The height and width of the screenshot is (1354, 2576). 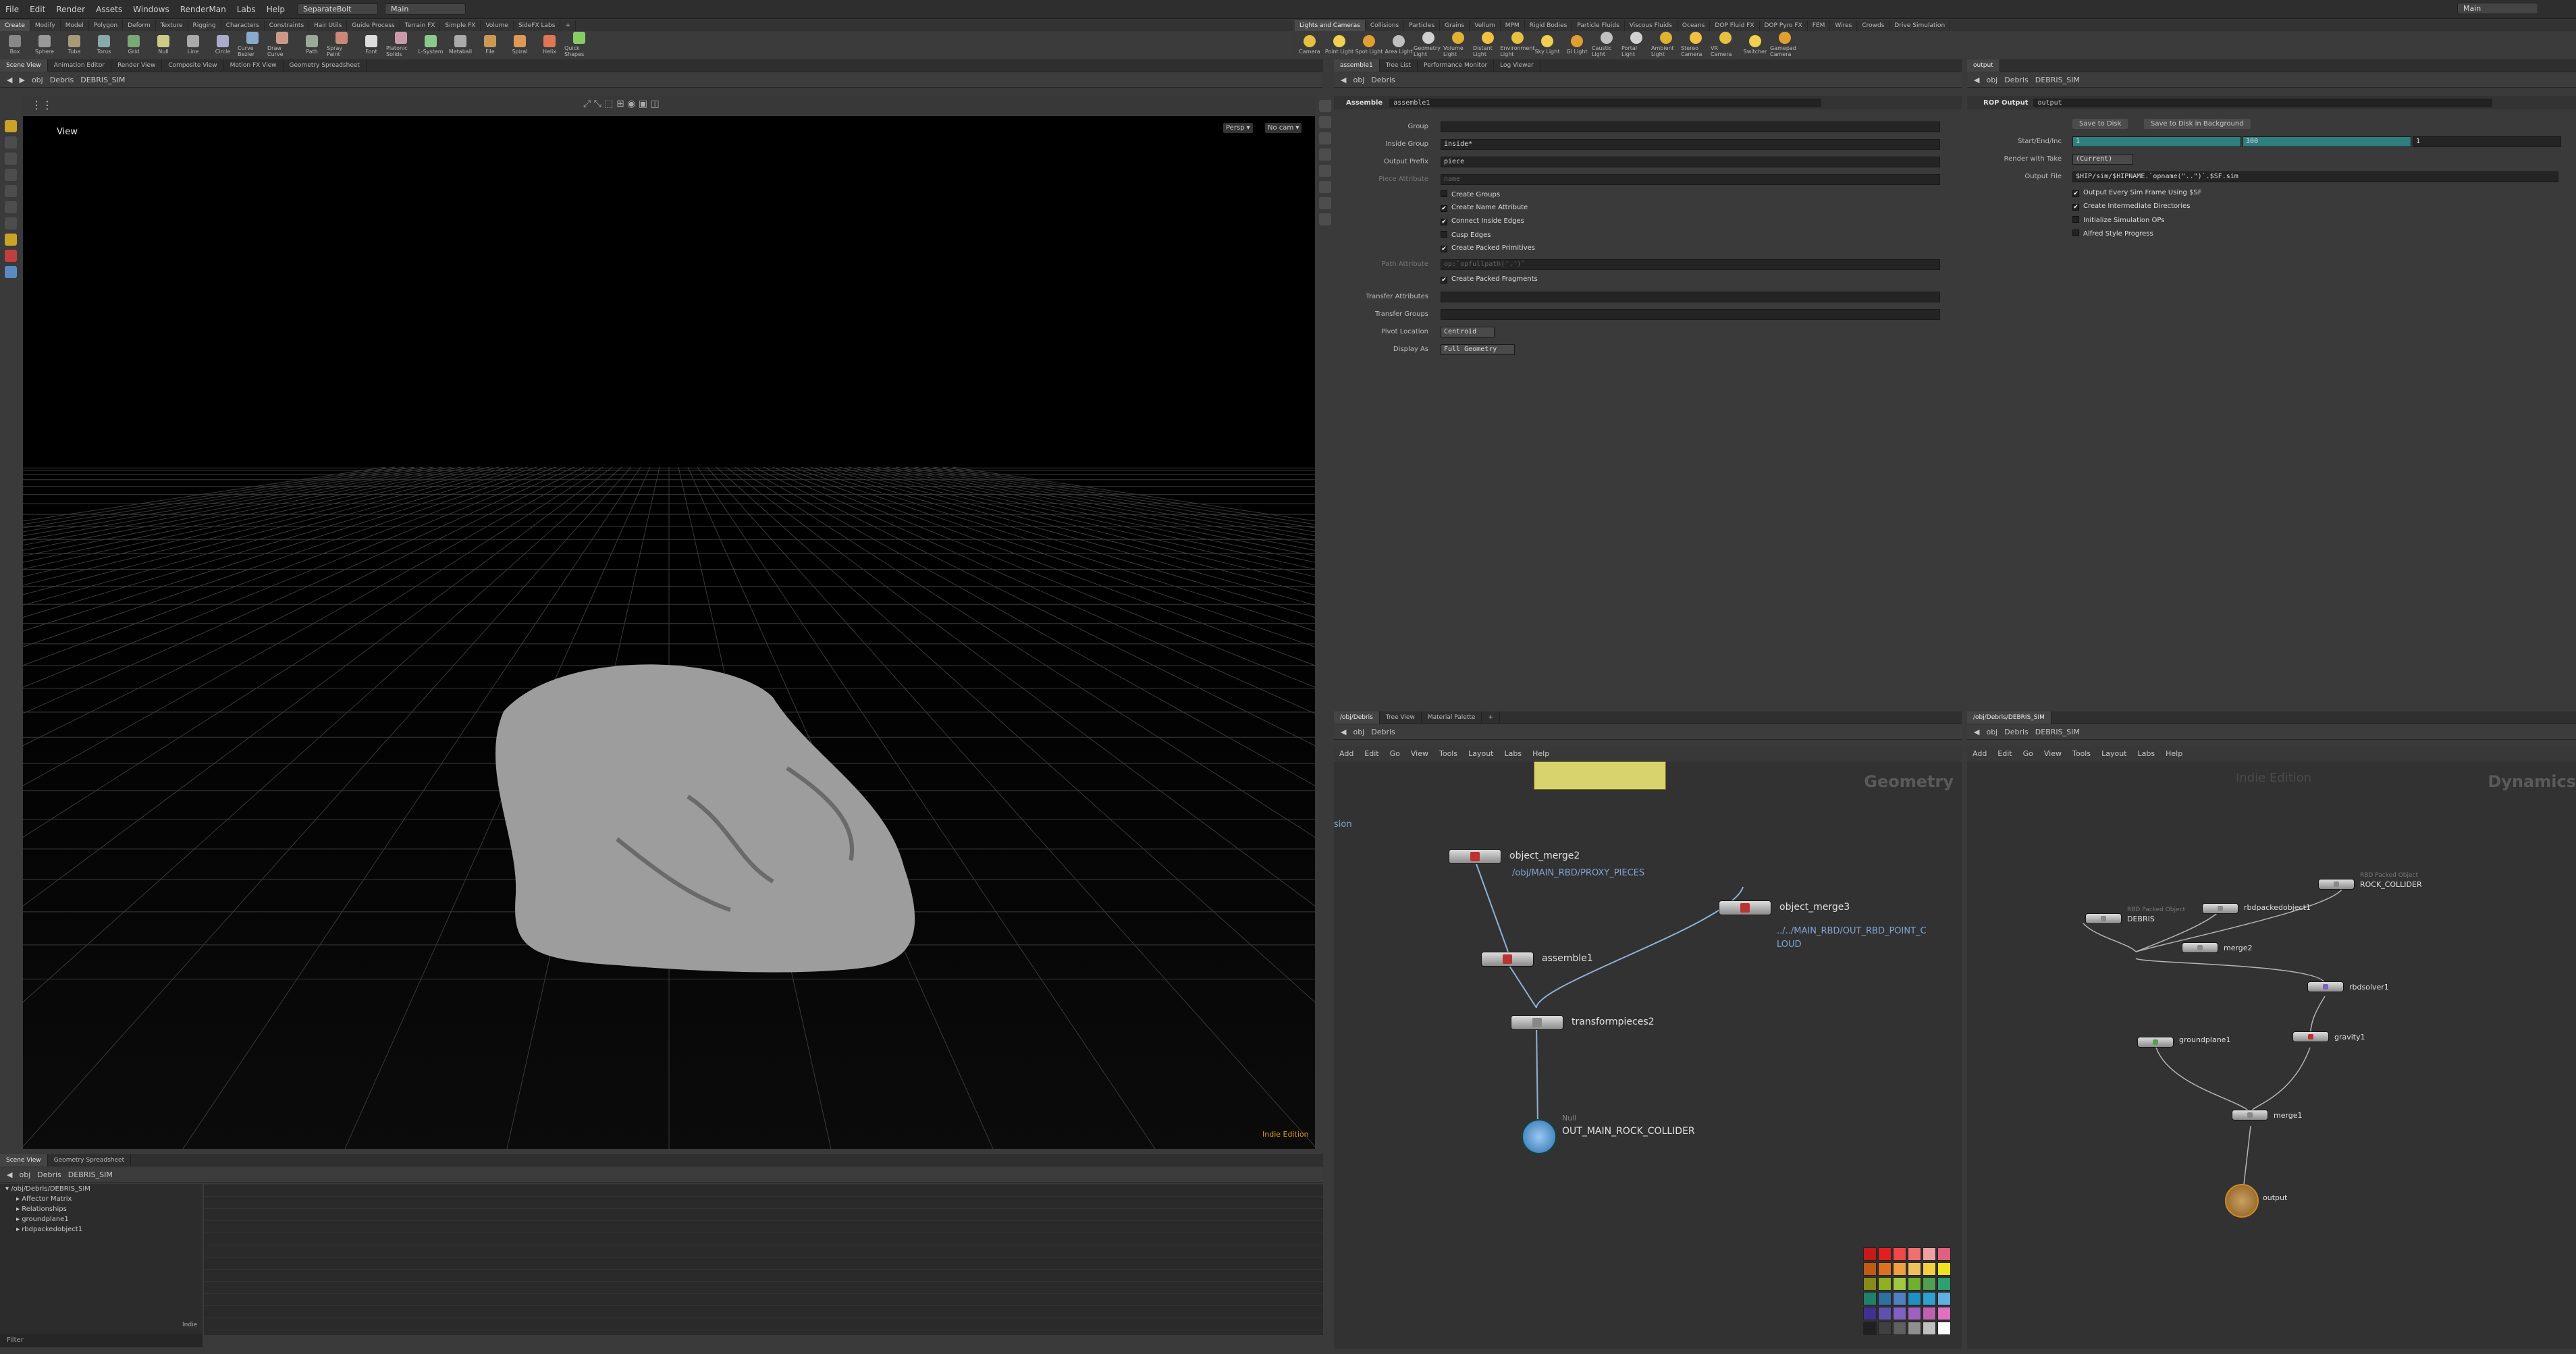 What do you see at coordinates (1385, 25) in the screenshot?
I see `shelf-tab-r-1: Collisions` at bounding box center [1385, 25].